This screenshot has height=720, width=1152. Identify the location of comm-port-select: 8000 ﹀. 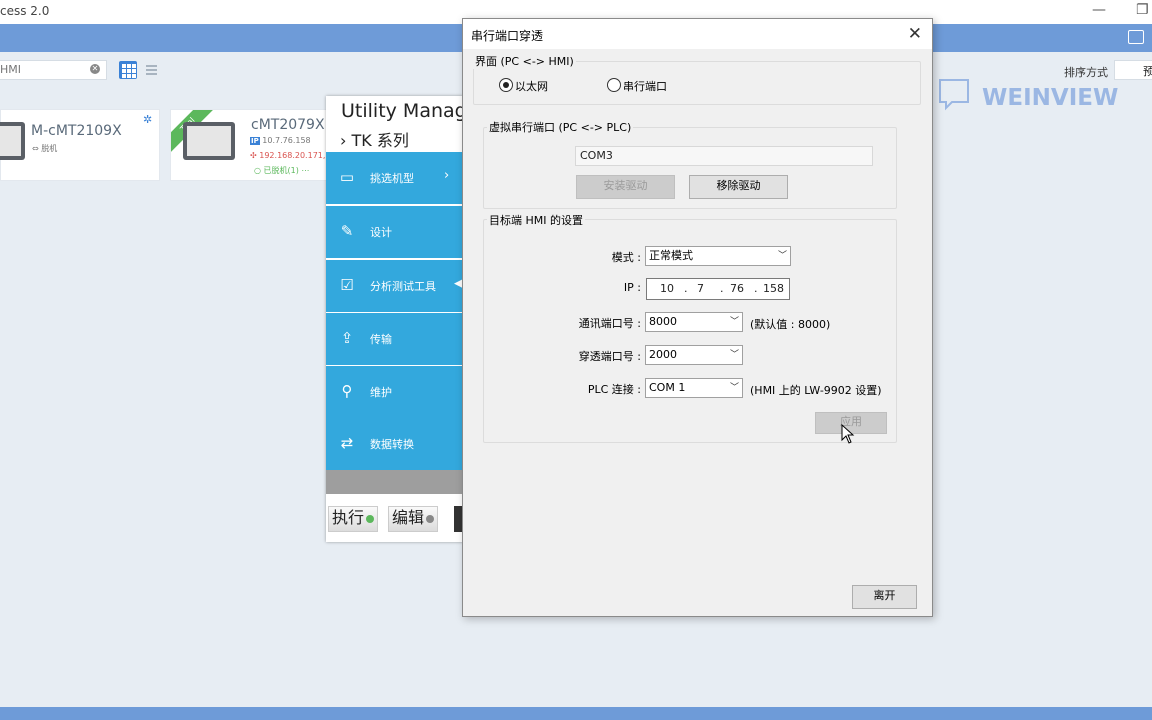
(694, 322).